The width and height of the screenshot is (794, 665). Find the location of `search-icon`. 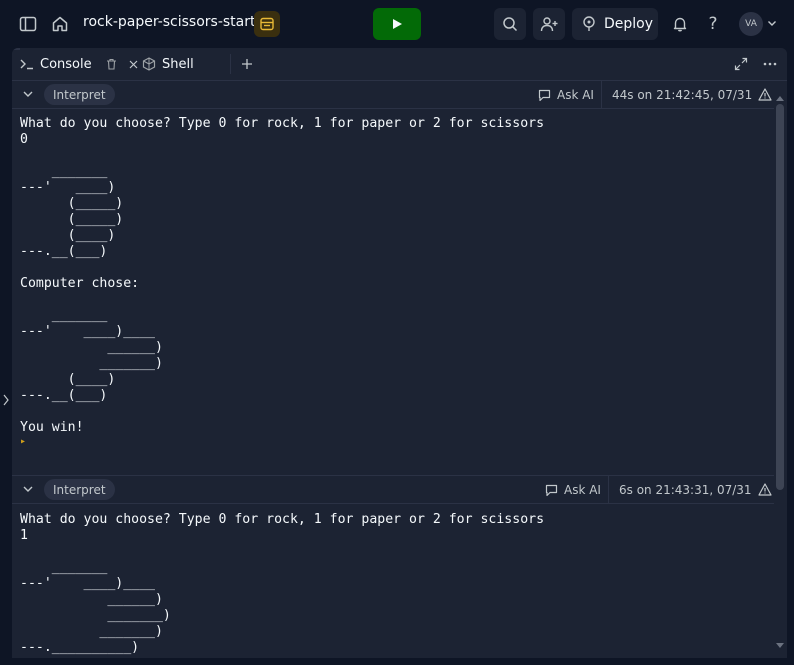

search-icon is located at coordinates (510, 24).